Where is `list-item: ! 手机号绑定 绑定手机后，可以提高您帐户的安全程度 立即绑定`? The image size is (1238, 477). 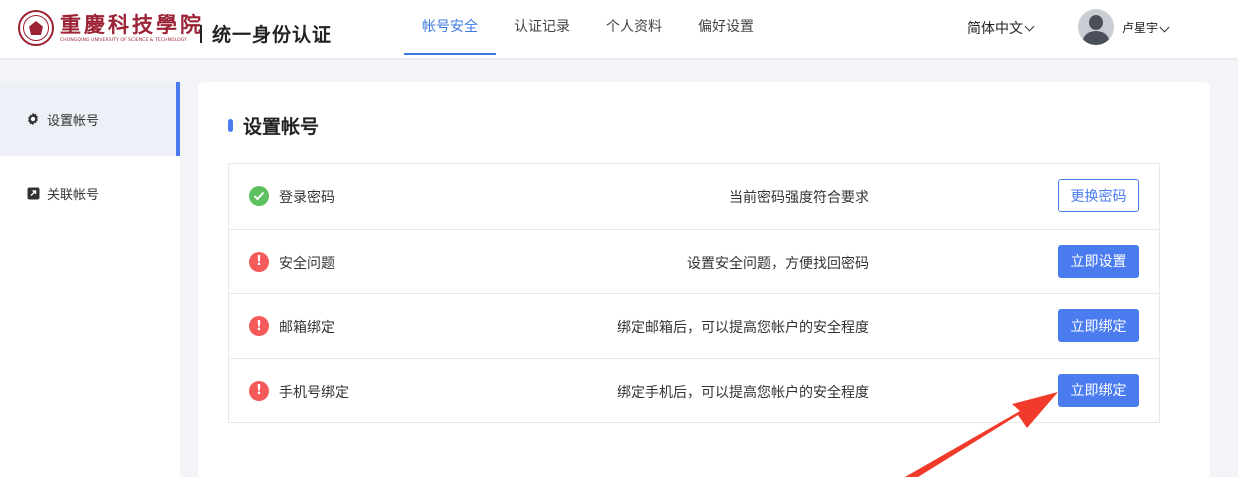
list-item: ! 手机号绑定 绑定手机后，可以提高您帐户的安全程度 立即绑定 is located at coordinates (694, 390).